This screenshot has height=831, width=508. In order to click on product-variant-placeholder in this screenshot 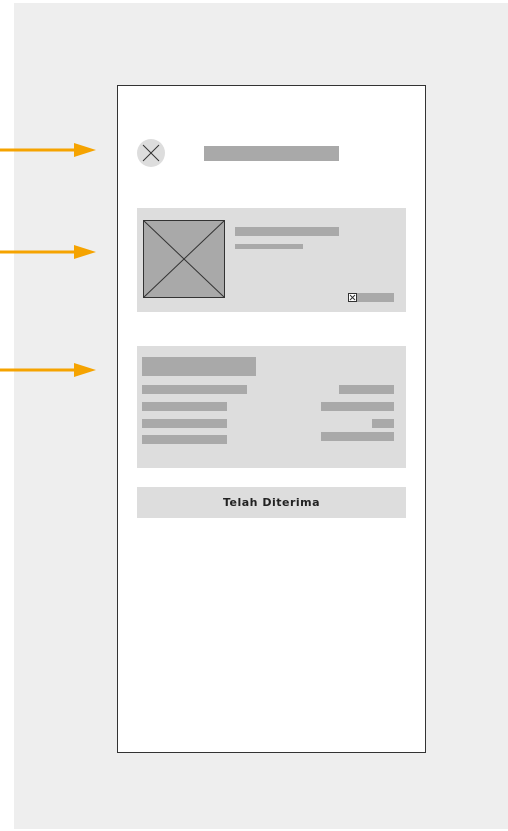, I will do `click(269, 246)`.